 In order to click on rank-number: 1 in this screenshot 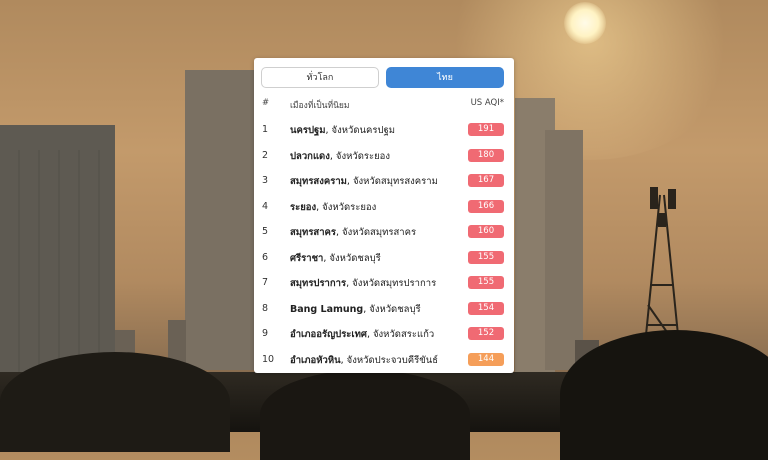, I will do `click(265, 129)`.